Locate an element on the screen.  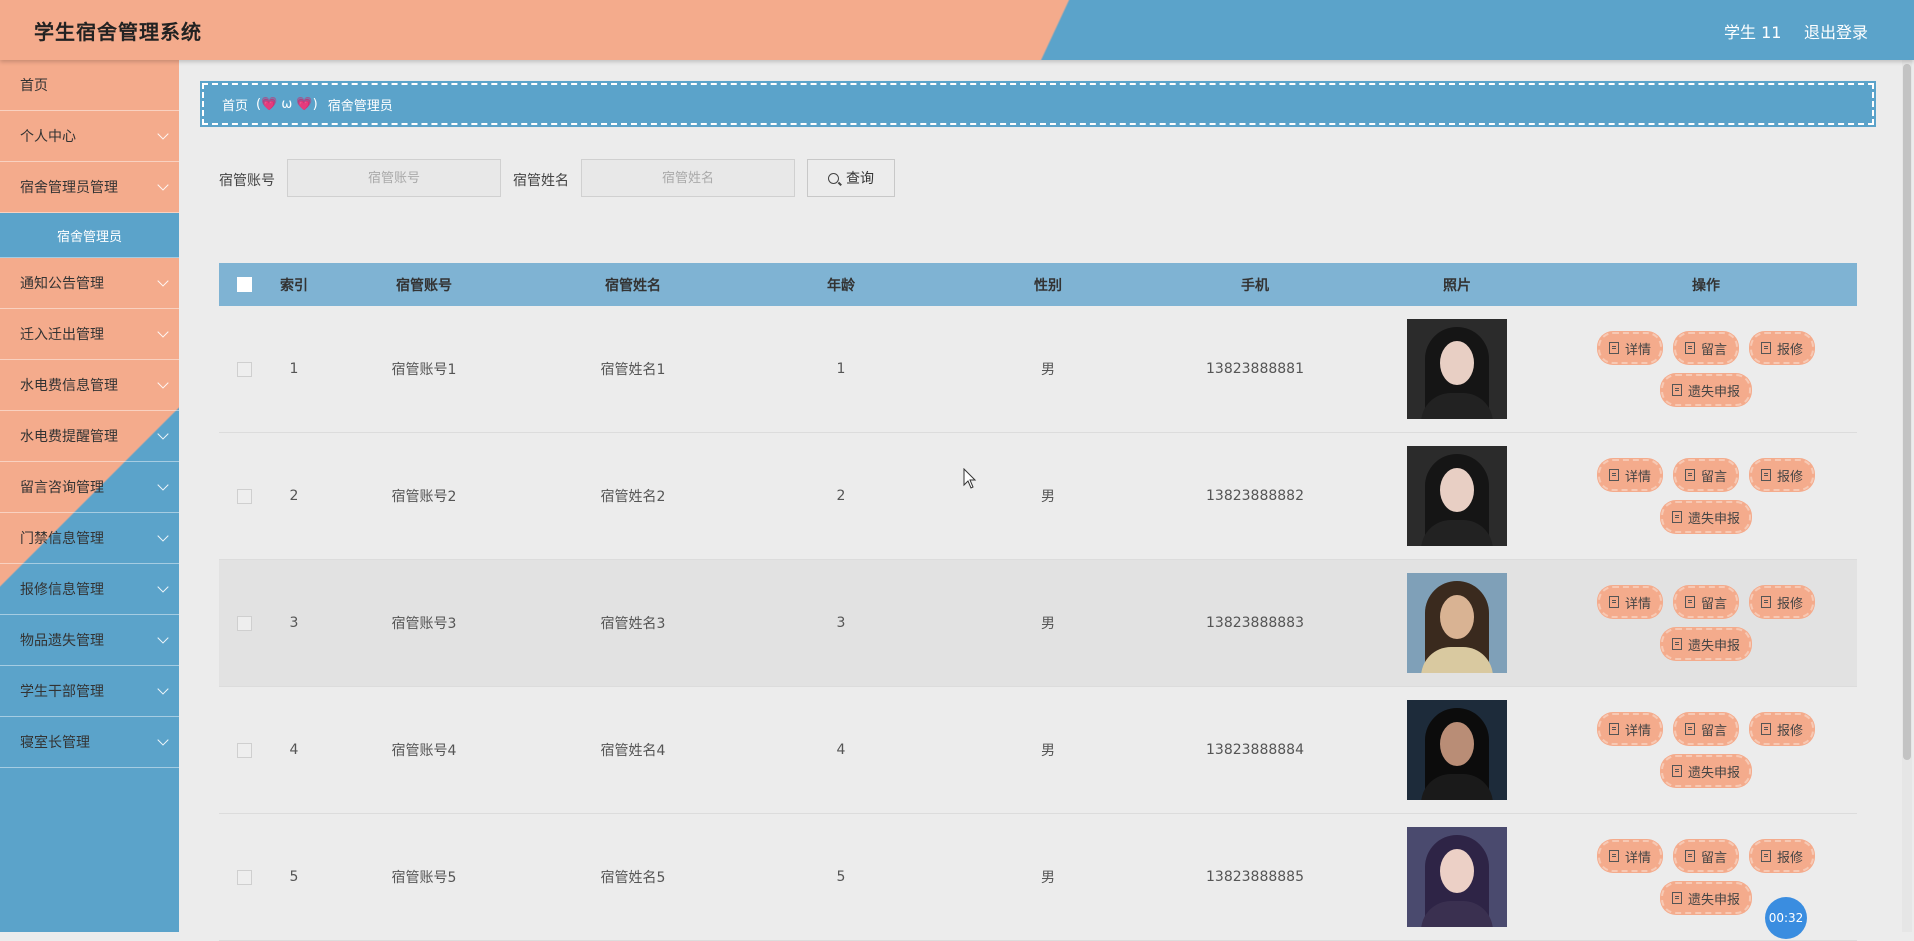
cell-account: 宿管账号5 is located at coordinates (424, 878).